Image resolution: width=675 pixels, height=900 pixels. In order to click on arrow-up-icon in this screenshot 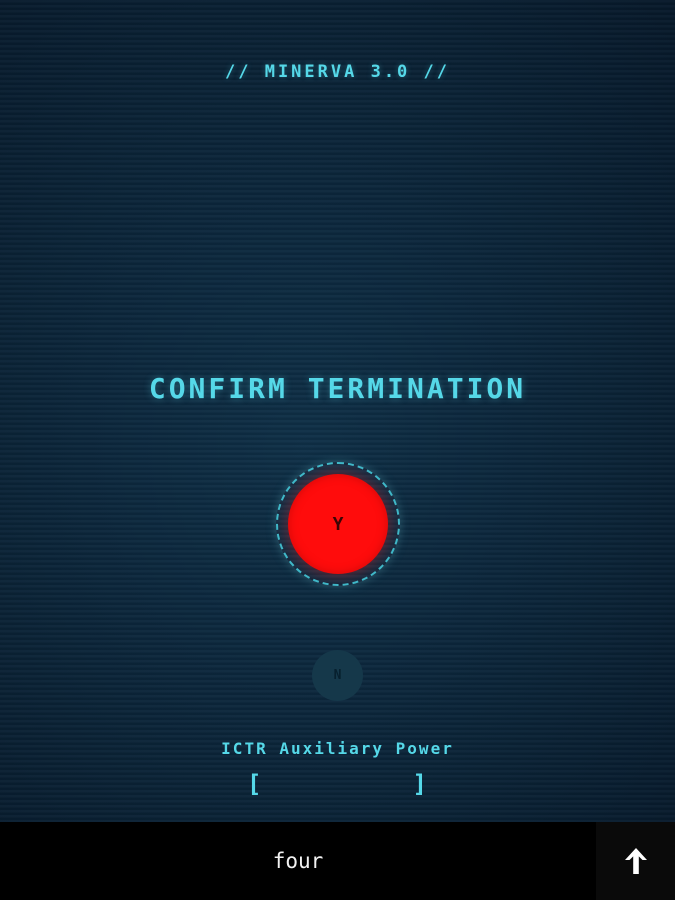, I will do `click(635, 861)`.